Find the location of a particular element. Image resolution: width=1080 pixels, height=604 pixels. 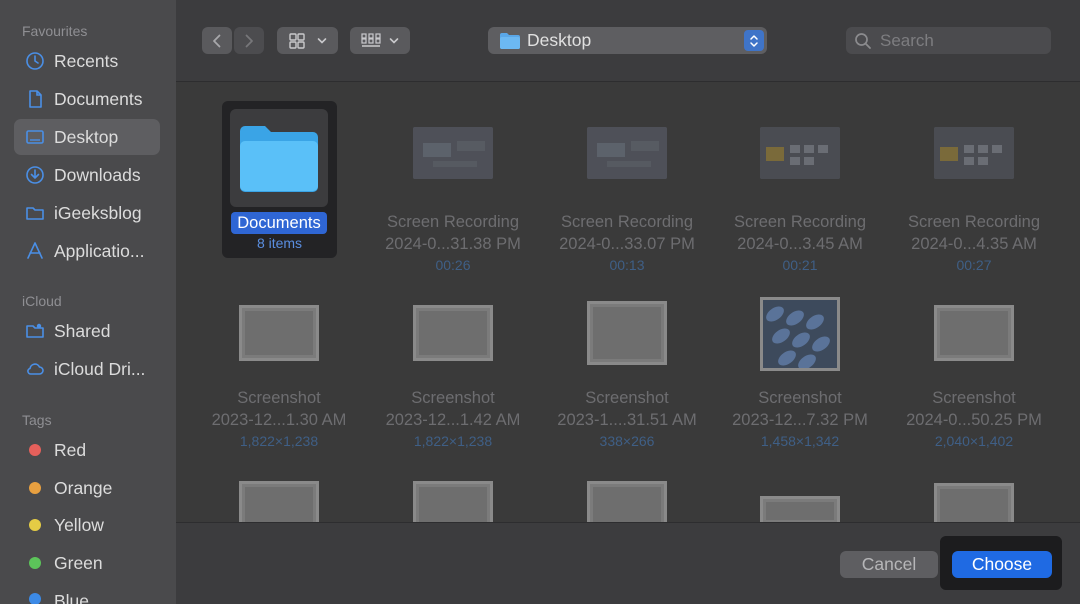

sidebar-item-shared: Shared is located at coordinates (87, 331).